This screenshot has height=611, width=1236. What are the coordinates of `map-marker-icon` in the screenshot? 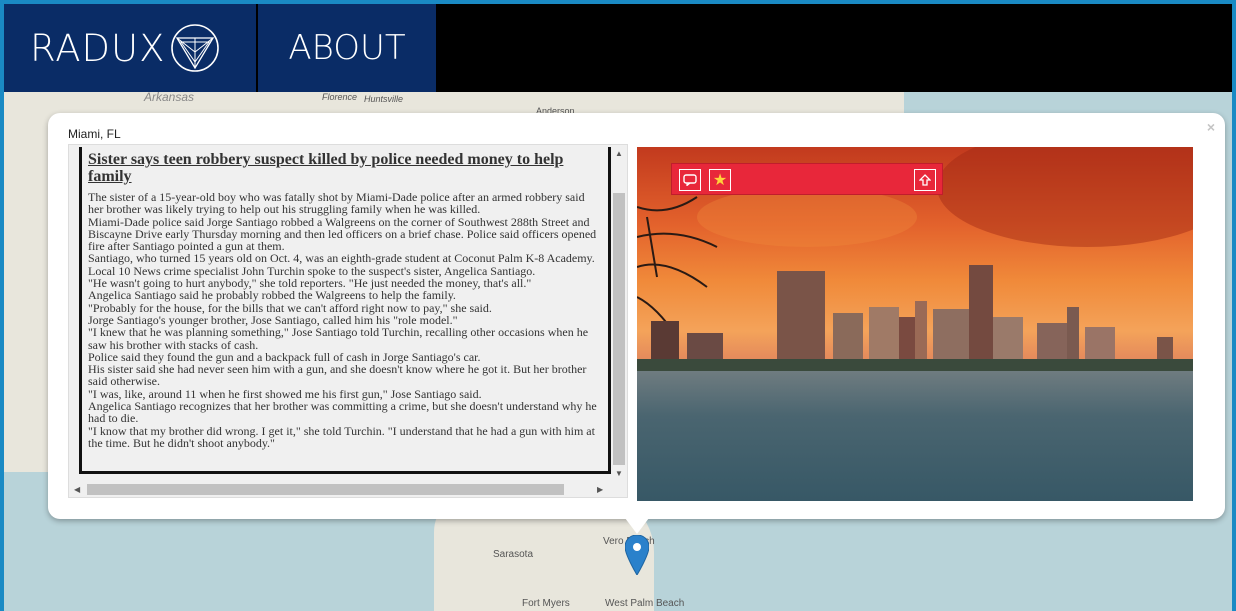 It's located at (637, 555).